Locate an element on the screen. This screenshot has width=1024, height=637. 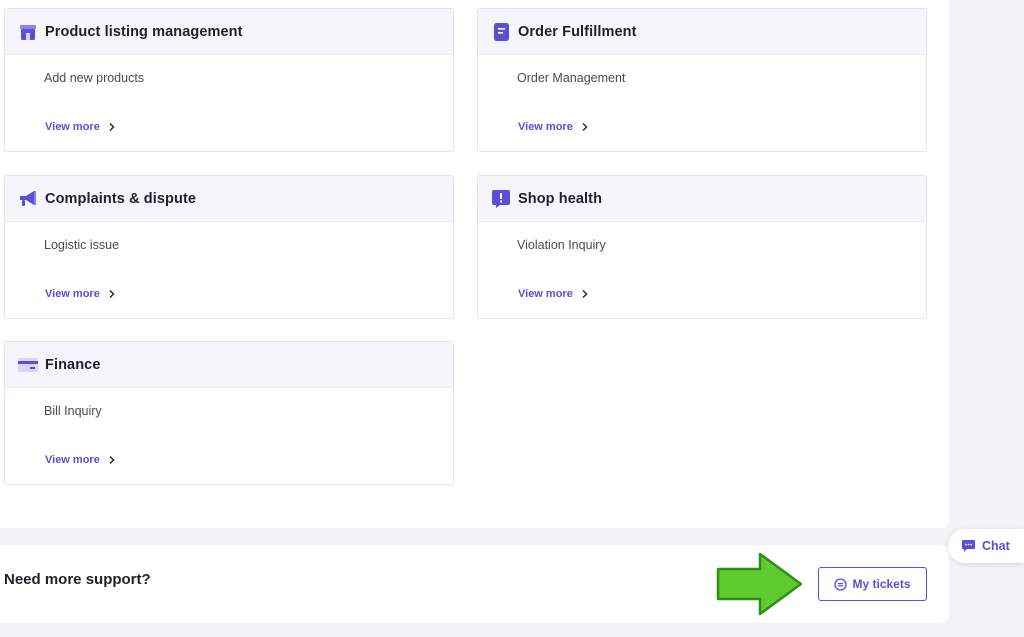
card-header: Finance is located at coordinates (229, 365).